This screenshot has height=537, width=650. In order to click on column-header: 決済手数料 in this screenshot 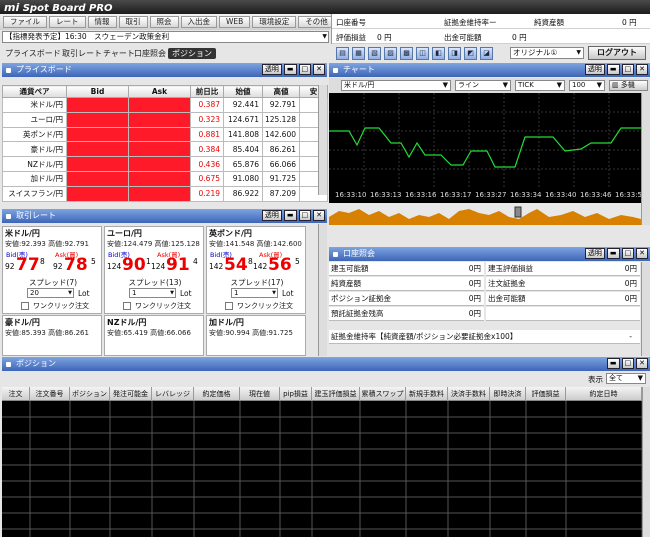, I will do `click(469, 394)`.